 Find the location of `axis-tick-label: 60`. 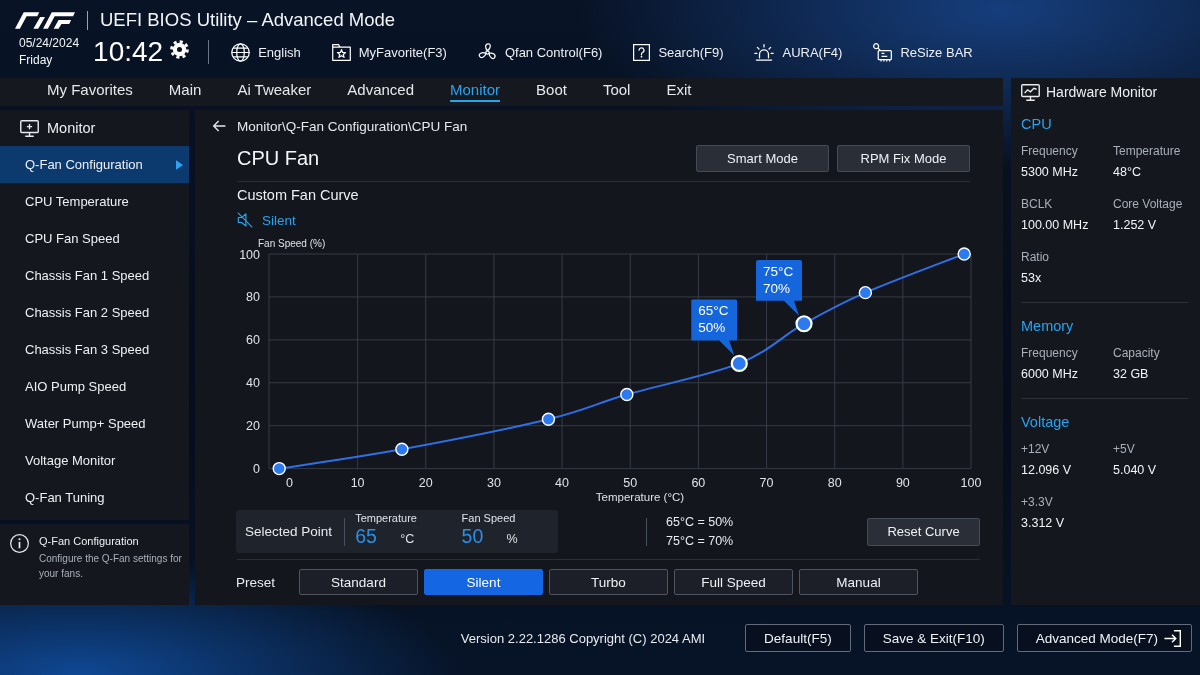

axis-tick-label: 60 is located at coordinates (253, 340).